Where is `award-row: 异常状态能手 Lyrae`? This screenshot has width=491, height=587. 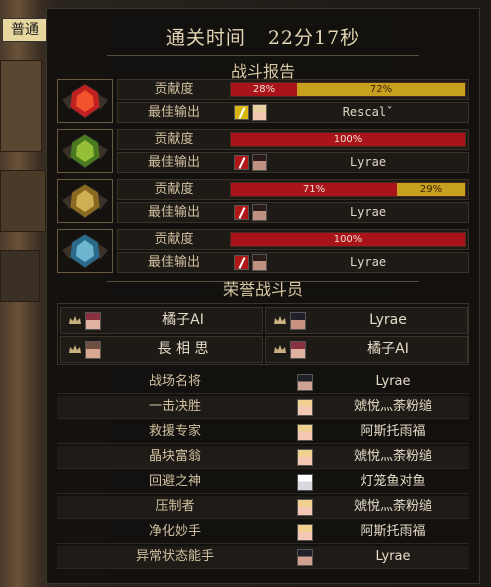 award-row: 异常状态能手 Lyrae is located at coordinates (263, 557).